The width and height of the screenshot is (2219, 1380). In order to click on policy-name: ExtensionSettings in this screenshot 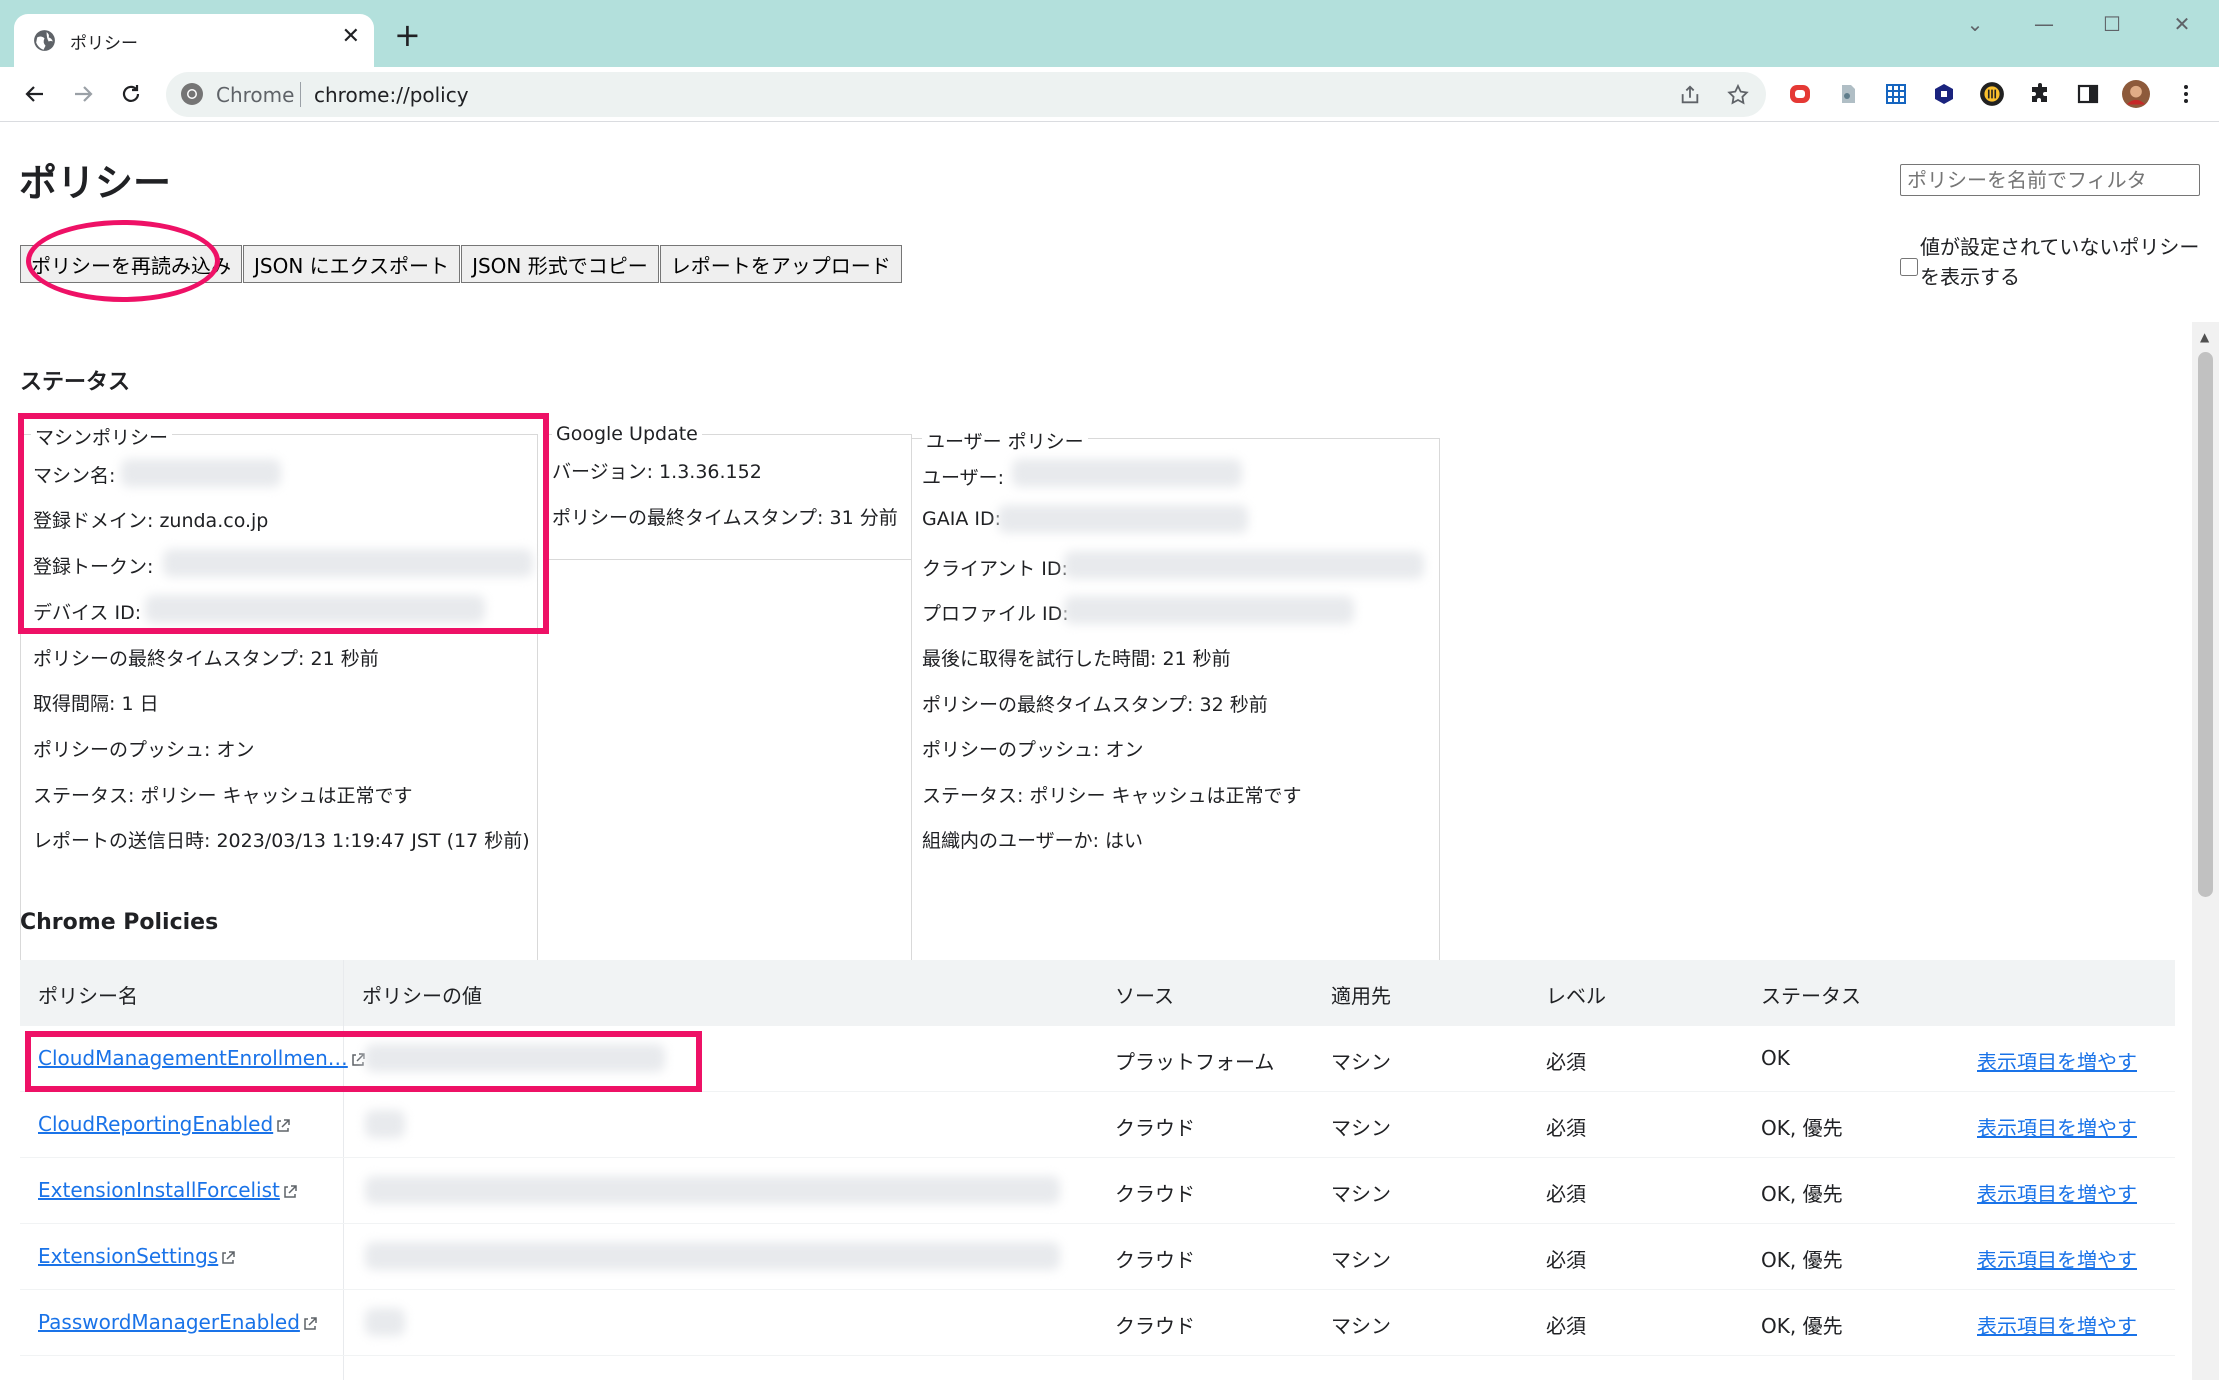, I will do `click(128, 1256)`.